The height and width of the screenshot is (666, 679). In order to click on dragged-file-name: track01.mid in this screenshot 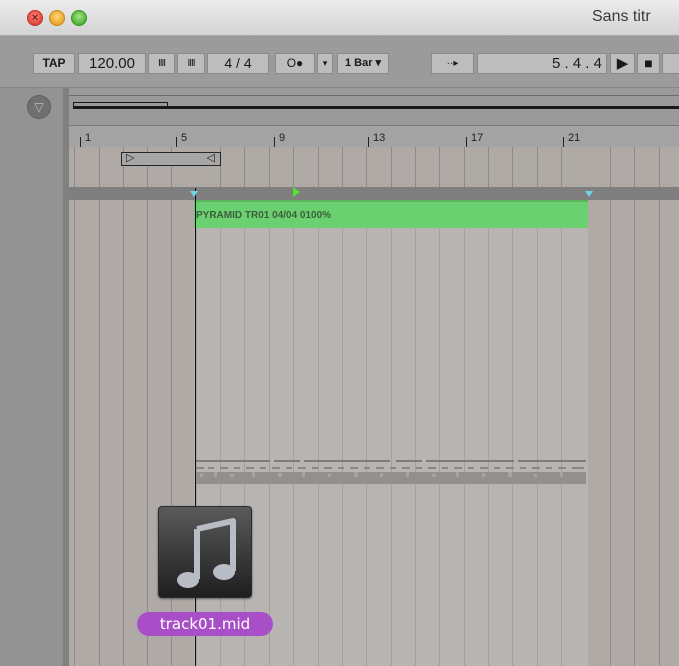, I will do `click(205, 624)`.